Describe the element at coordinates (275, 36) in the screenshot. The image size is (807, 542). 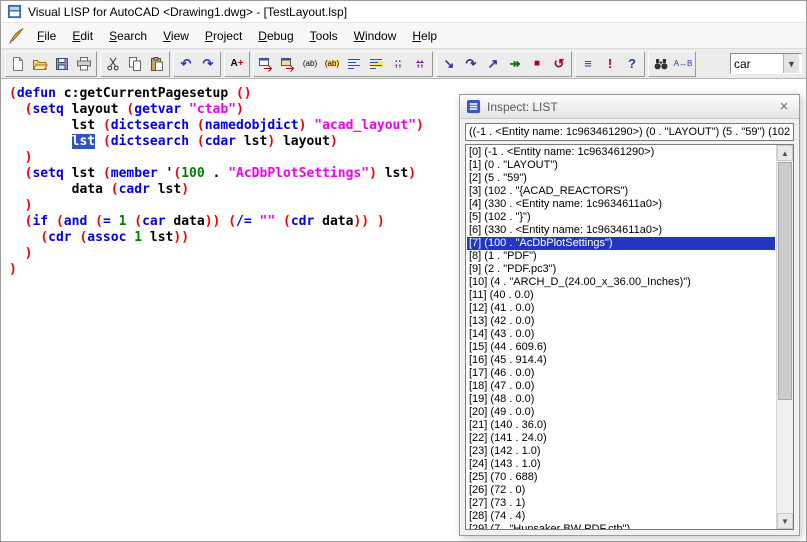
I see `menu-debug: Debug` at that location.